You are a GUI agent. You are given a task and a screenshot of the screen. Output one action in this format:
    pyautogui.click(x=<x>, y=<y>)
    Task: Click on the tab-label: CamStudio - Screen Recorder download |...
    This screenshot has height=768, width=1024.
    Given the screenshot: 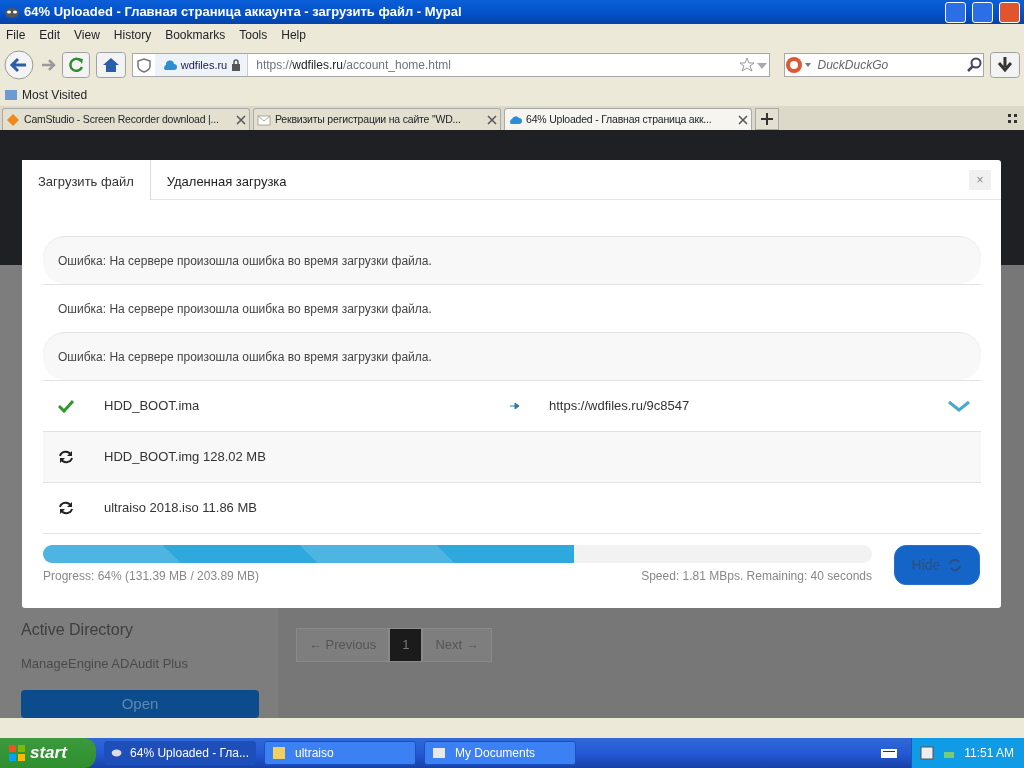 What is the action you would take?
    pyautogui.click(x=122, y=119)
    